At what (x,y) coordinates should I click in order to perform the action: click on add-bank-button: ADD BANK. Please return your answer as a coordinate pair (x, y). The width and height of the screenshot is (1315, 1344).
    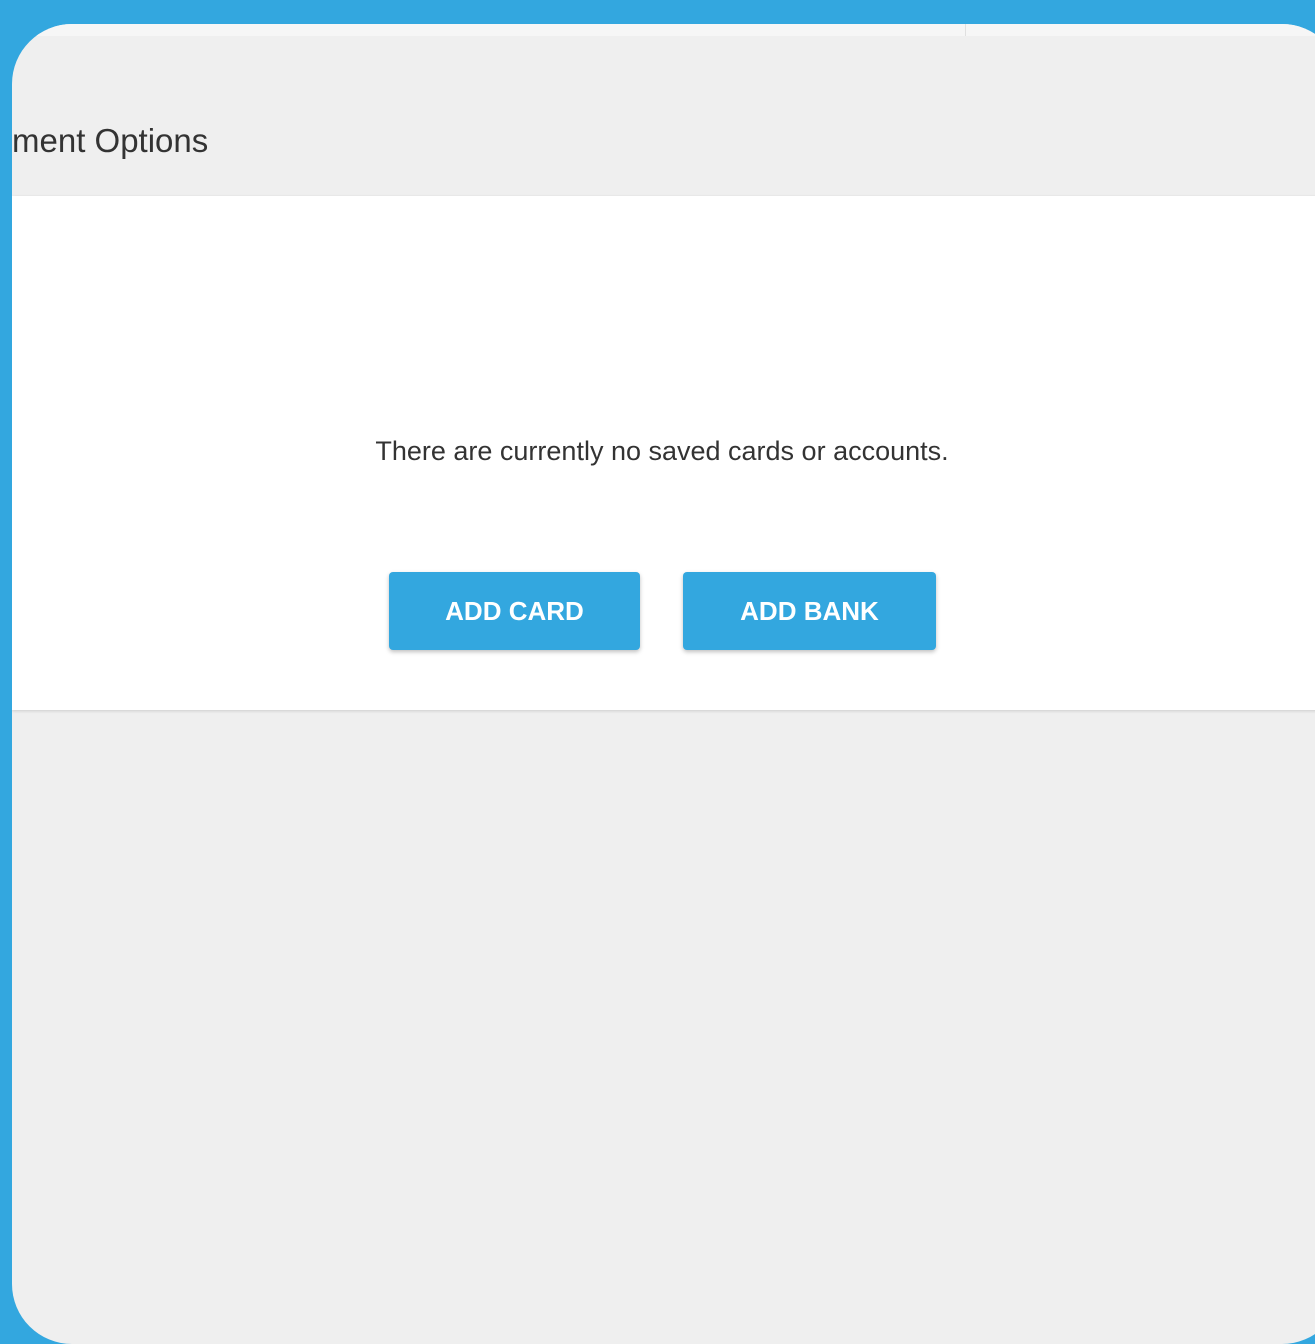
    Looking at the image, I should click on (809, 611).